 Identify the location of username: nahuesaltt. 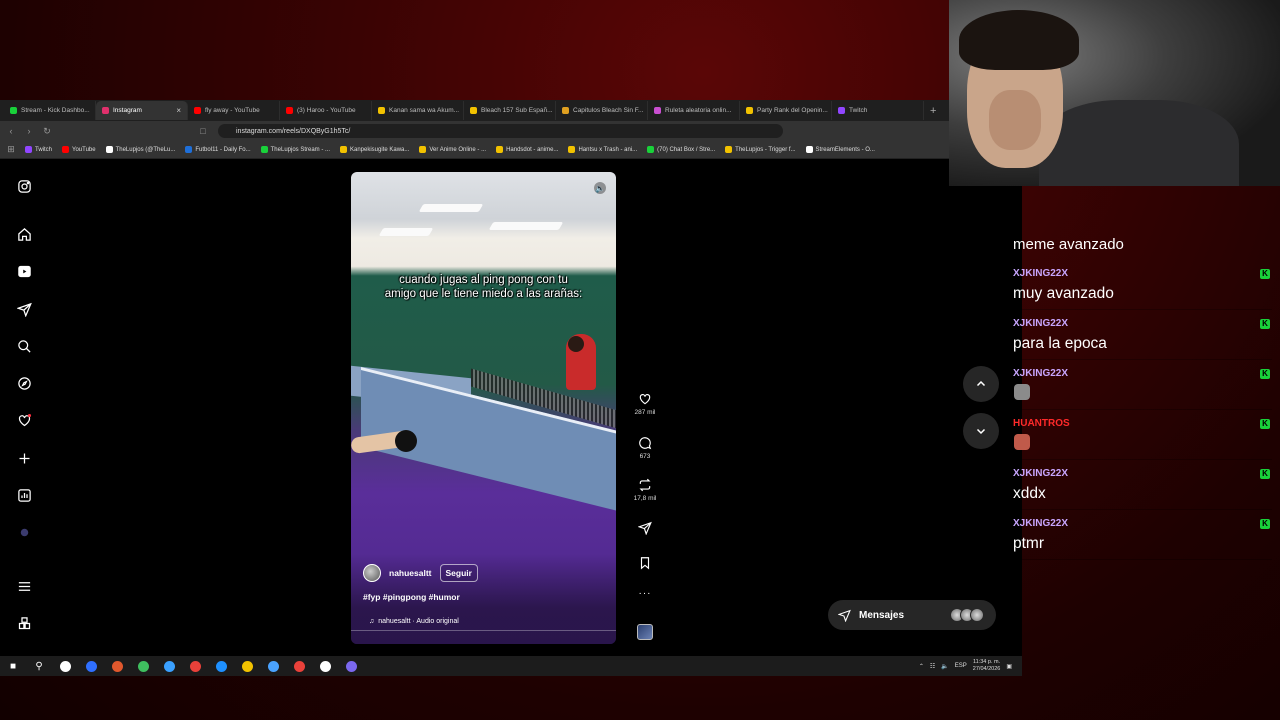
(410, 573).